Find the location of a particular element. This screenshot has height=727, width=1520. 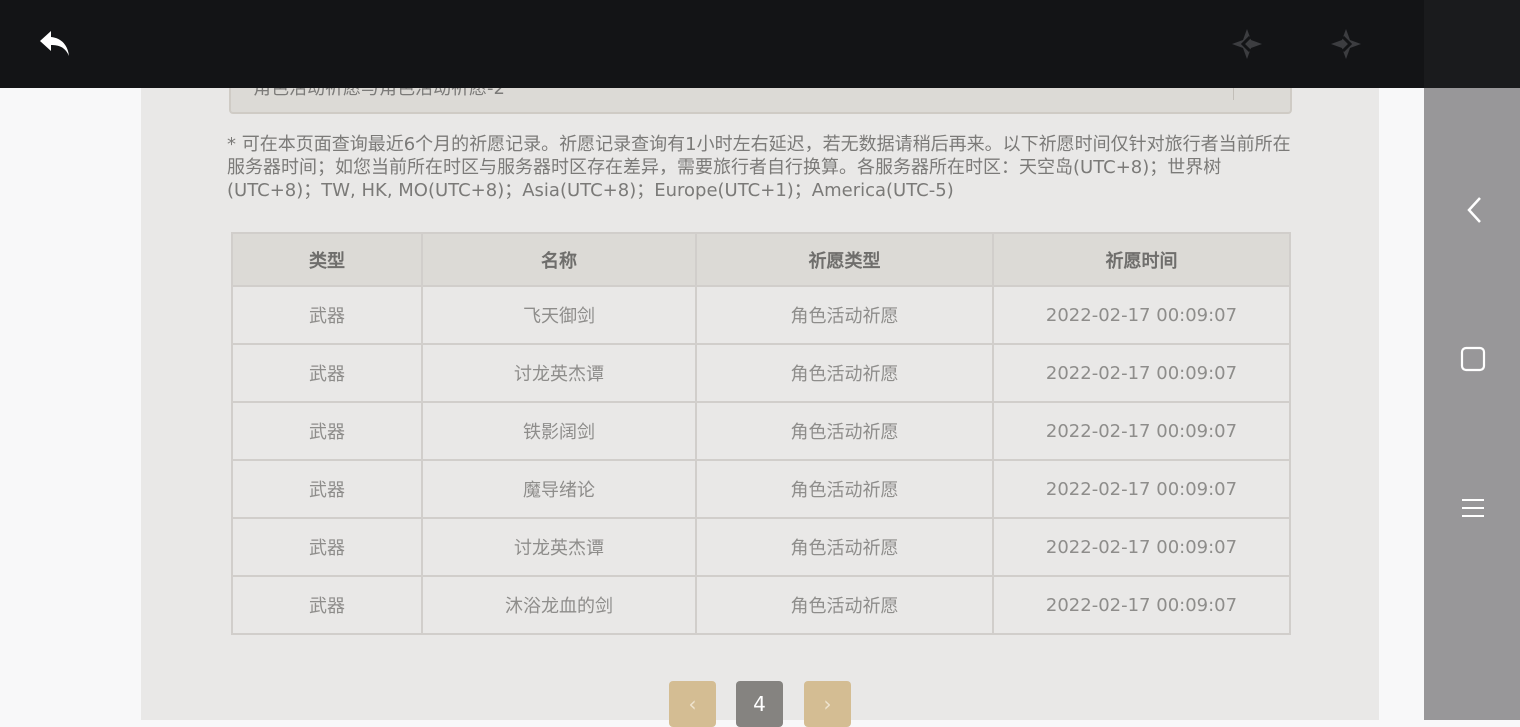

table-row: 武器 铁影阔剑 角色活动祈愿 2022-02-17 00:09:07 is located at coordinates (761, 431).